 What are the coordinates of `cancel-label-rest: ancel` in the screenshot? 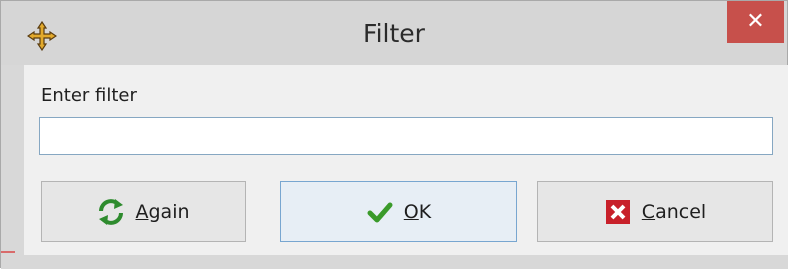 It's located at (681, 211).